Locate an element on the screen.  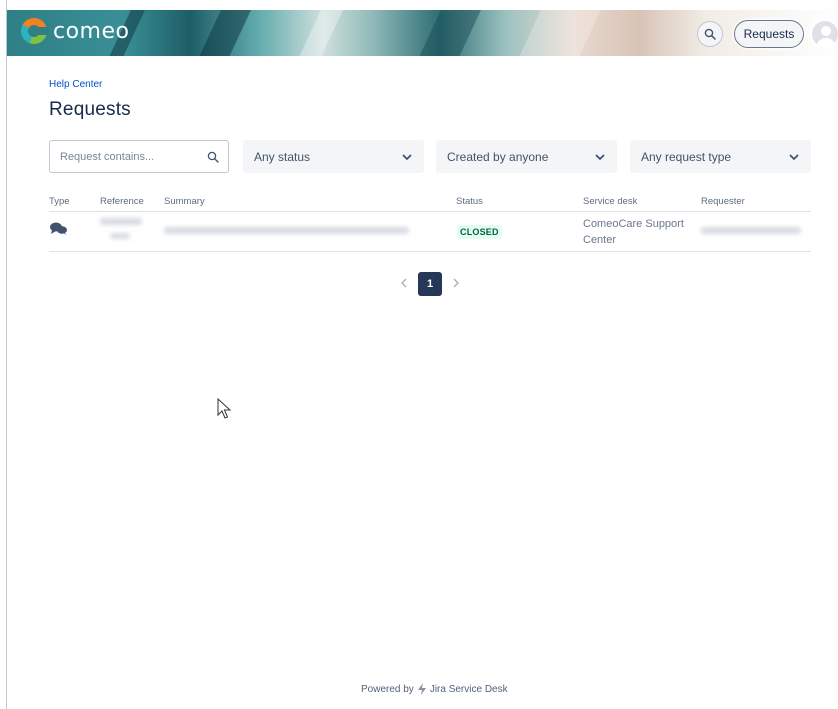
column-header-type: Type is located at coordinates (59, 201).